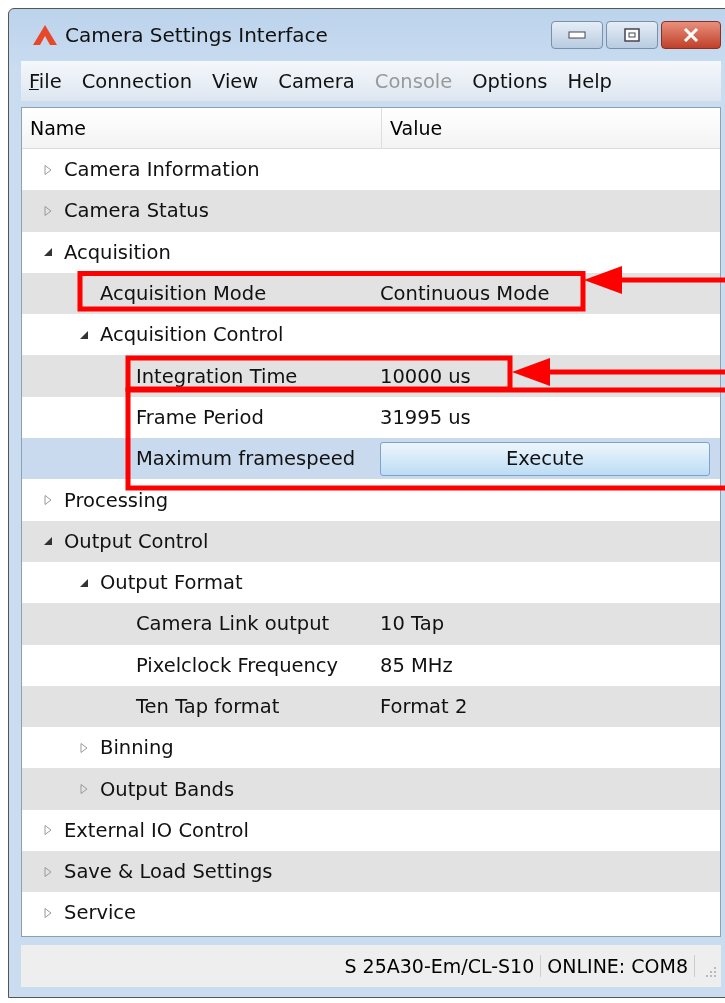 This screenshot has height=1003, width=725. What do you see at coordinates (167, 789) in the screenshot?
I see `property-name: Output Bands` at bounding box center [167, 789].